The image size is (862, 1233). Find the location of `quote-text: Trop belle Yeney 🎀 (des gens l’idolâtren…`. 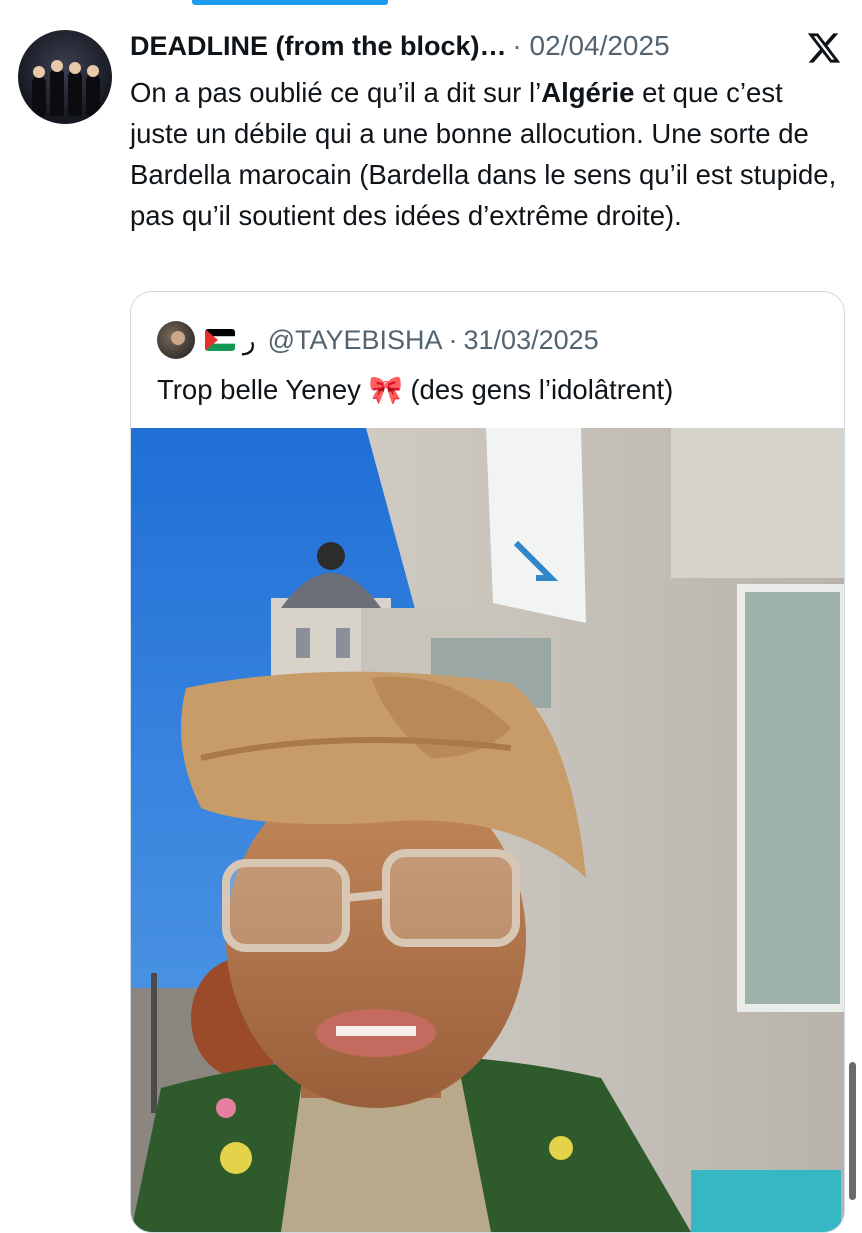

quote-text: Trop belle Yeney 🎀 (des gens l’idolâtren… is located at coordinates (415, 389).